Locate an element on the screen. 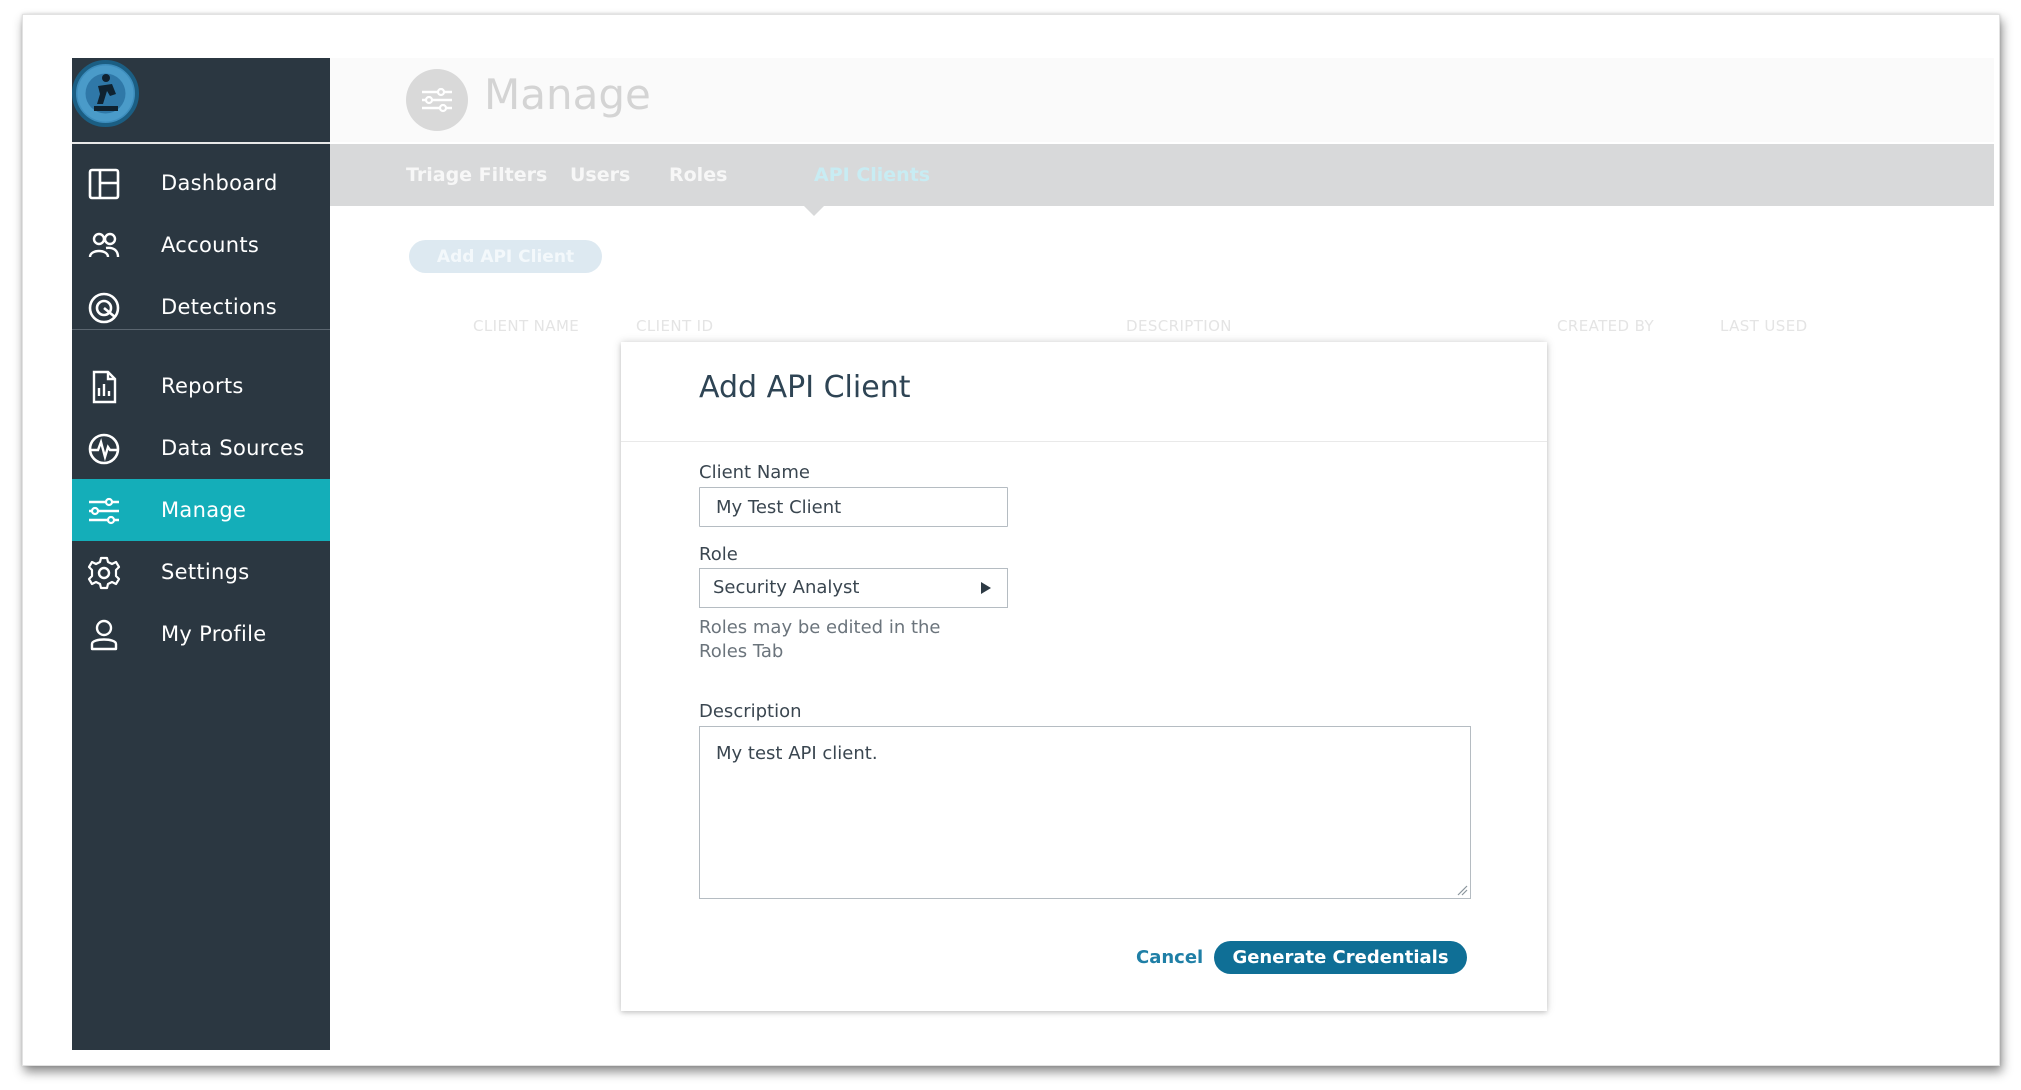  role-select-value: Security Analyst is located at coordinates (786, 587).